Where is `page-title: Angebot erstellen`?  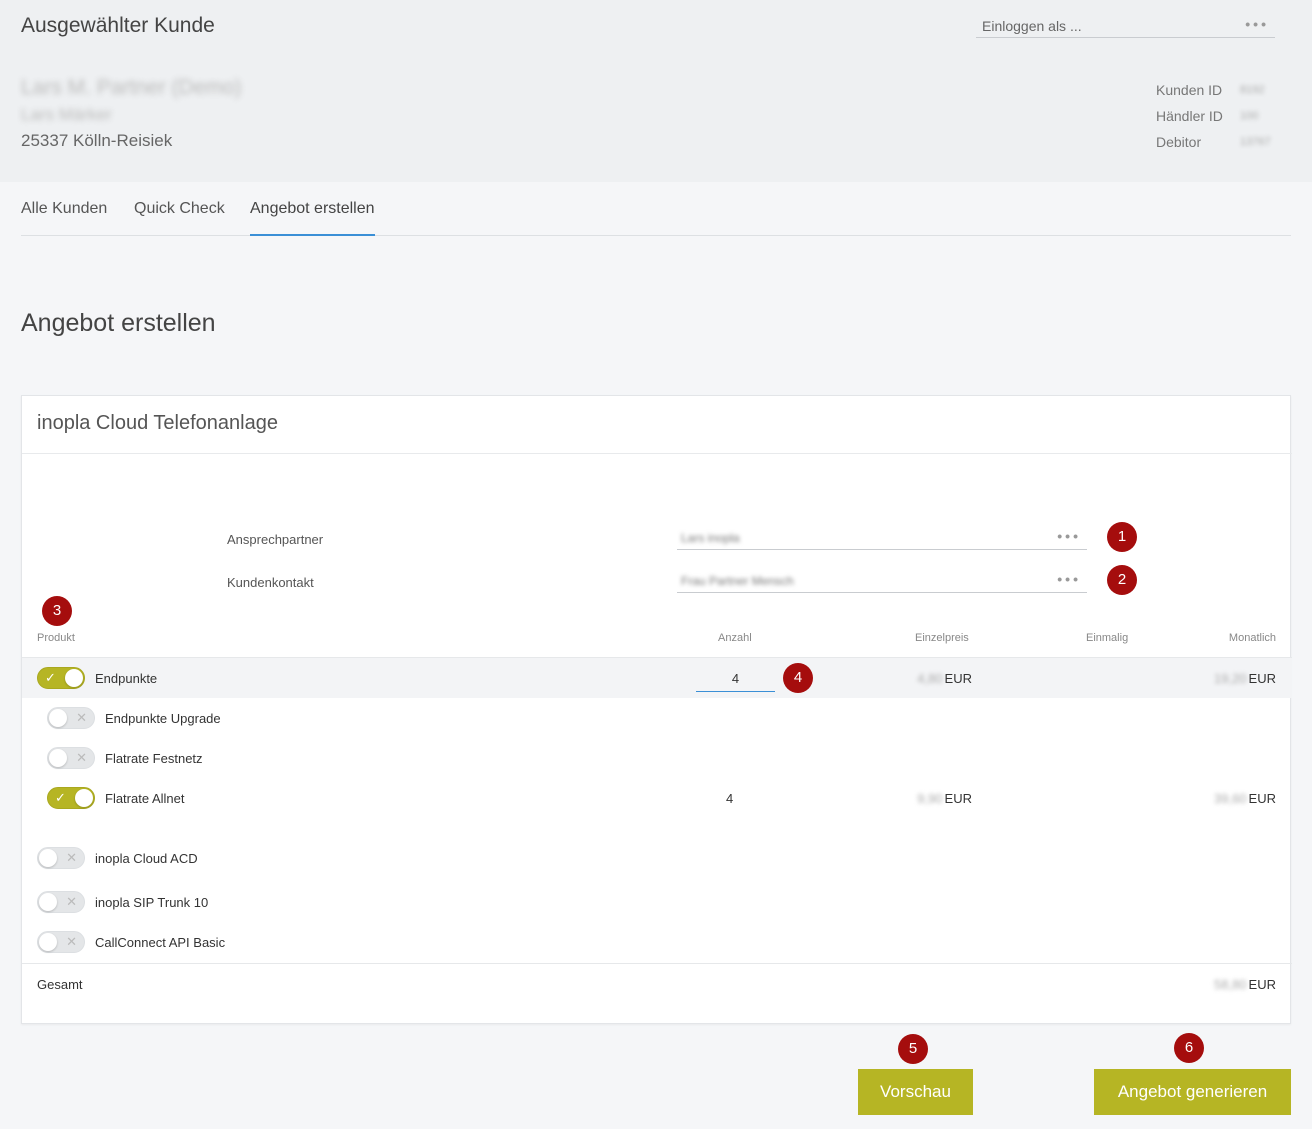
page-title: Angebot erstellen is located at coordinates (118, 323).